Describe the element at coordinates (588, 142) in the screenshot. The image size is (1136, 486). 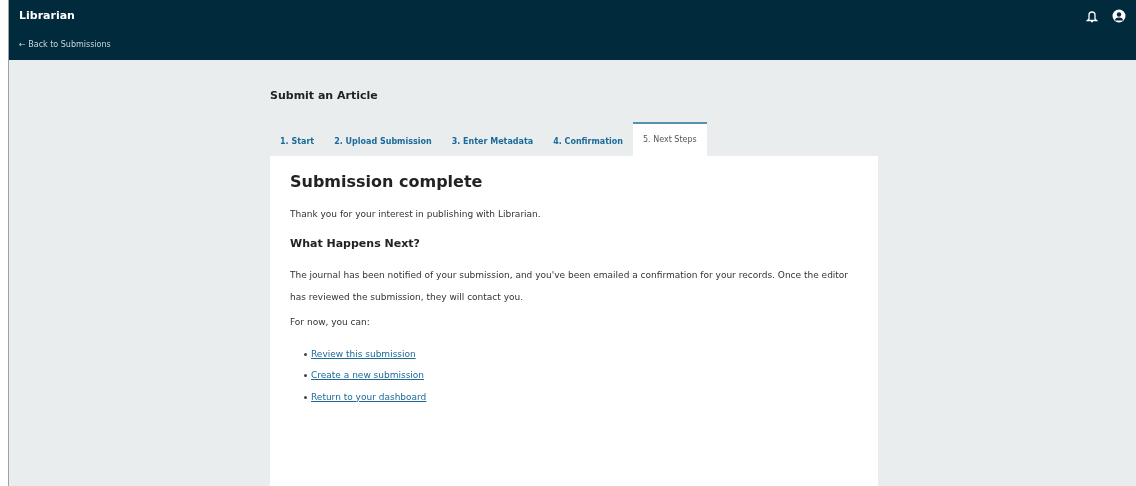
I see `step-tab: 4. Confirmation` at that location.